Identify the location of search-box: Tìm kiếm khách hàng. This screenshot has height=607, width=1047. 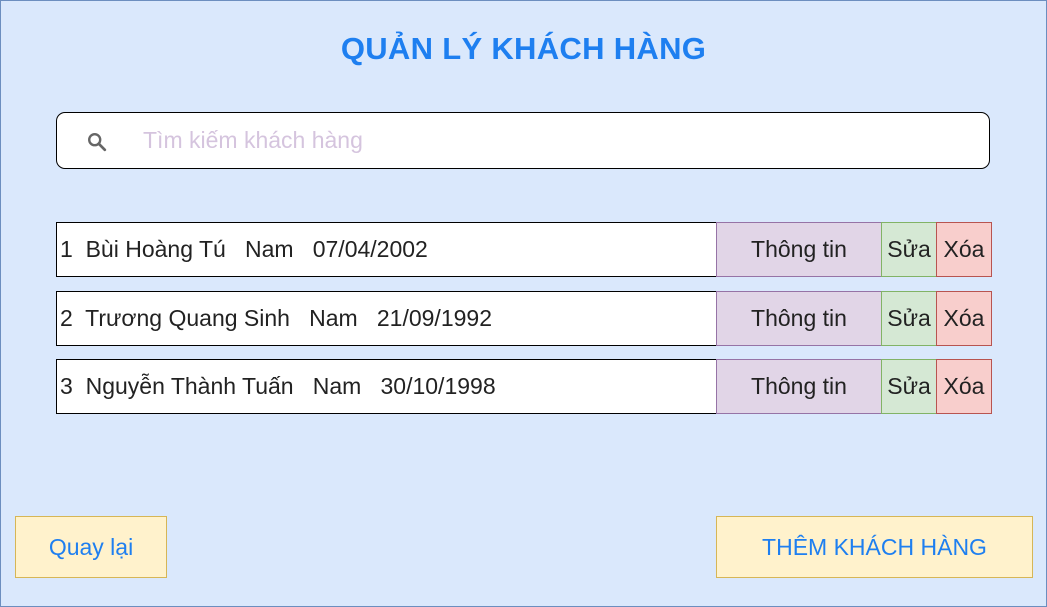
(523, 140).